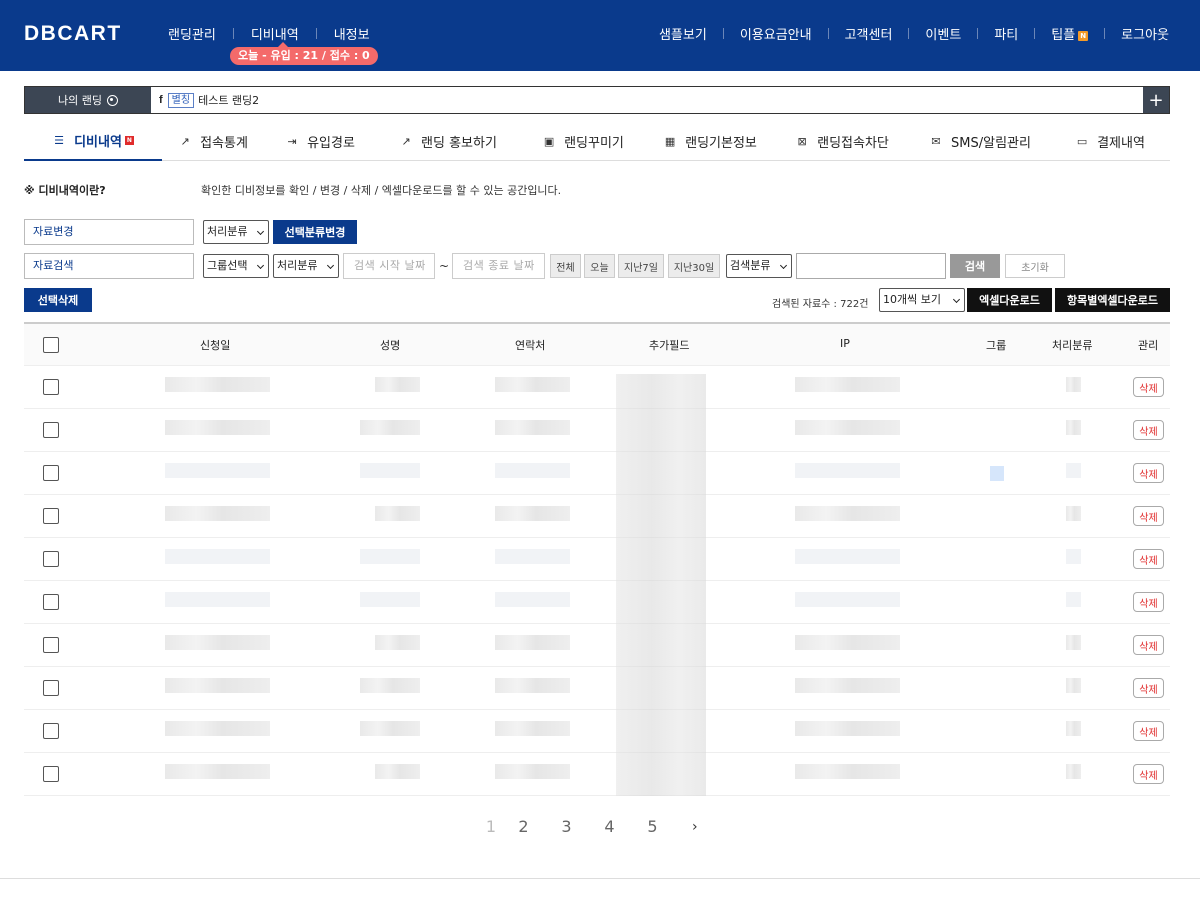  What do you see at coordinates (710, 141) in the screenshot?
I see `tab-landing-info: ▦ 랜딩기본정보` at bounding box center [710, 141].